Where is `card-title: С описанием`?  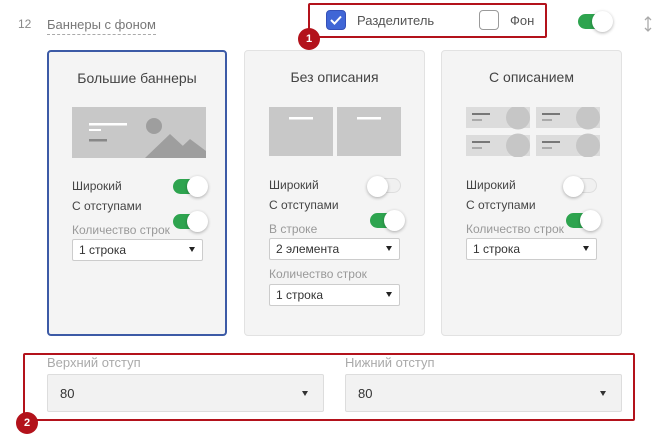
card-title: С описанием is located at coordinates (531, 77).